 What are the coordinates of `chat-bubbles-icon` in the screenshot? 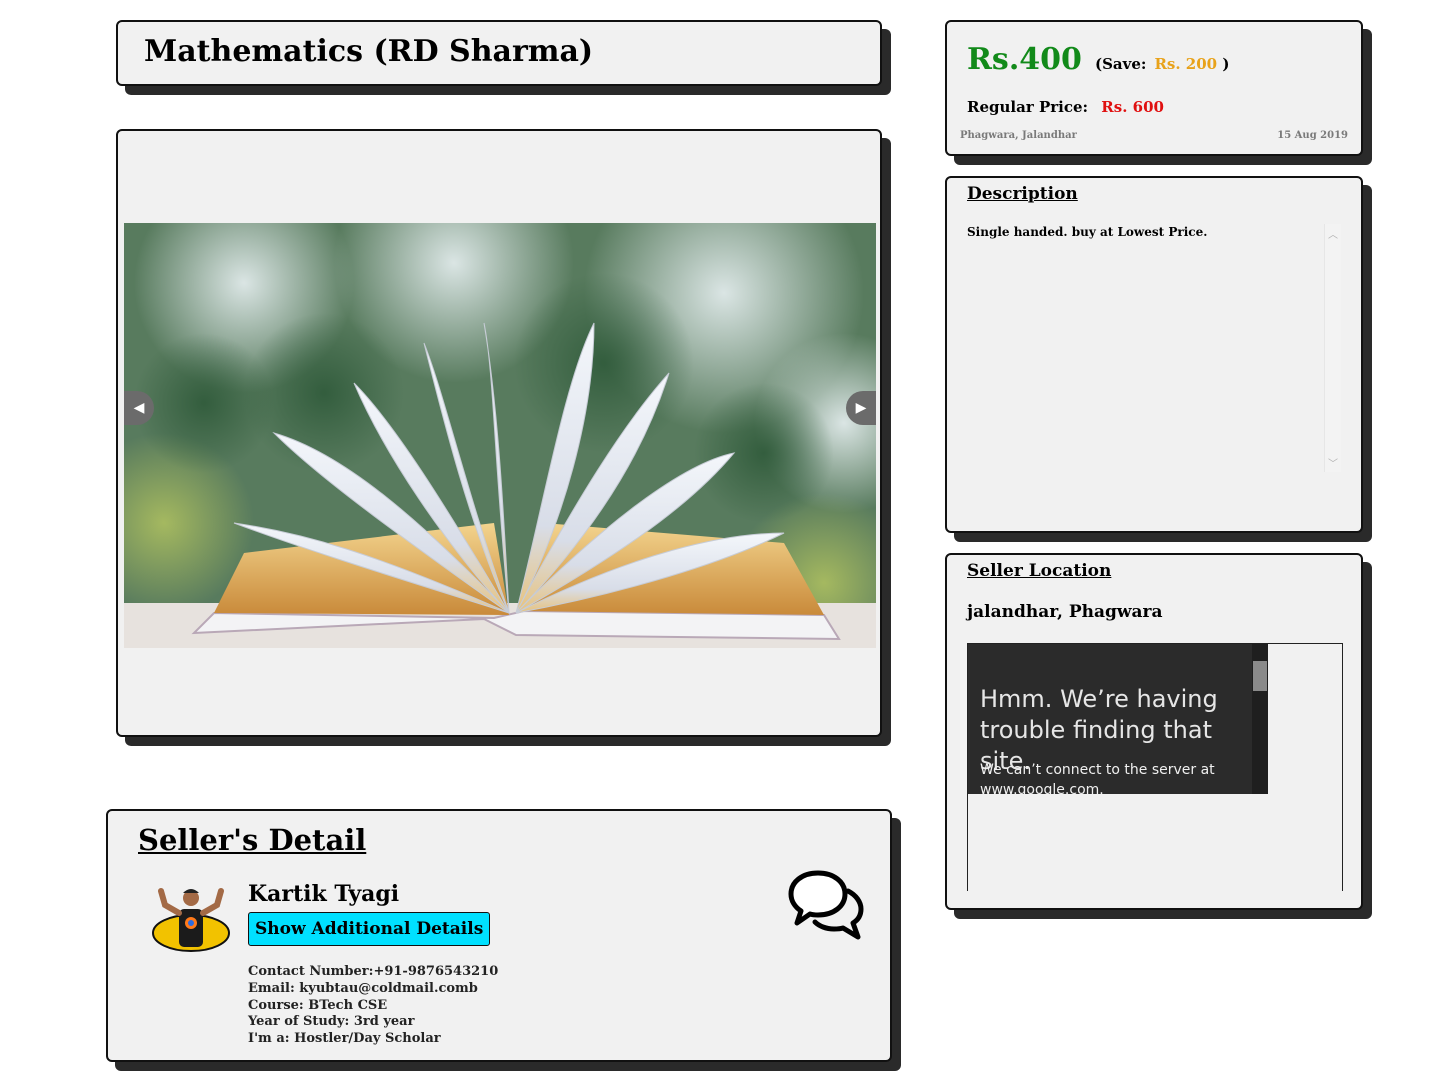 It's located at (826, 905).